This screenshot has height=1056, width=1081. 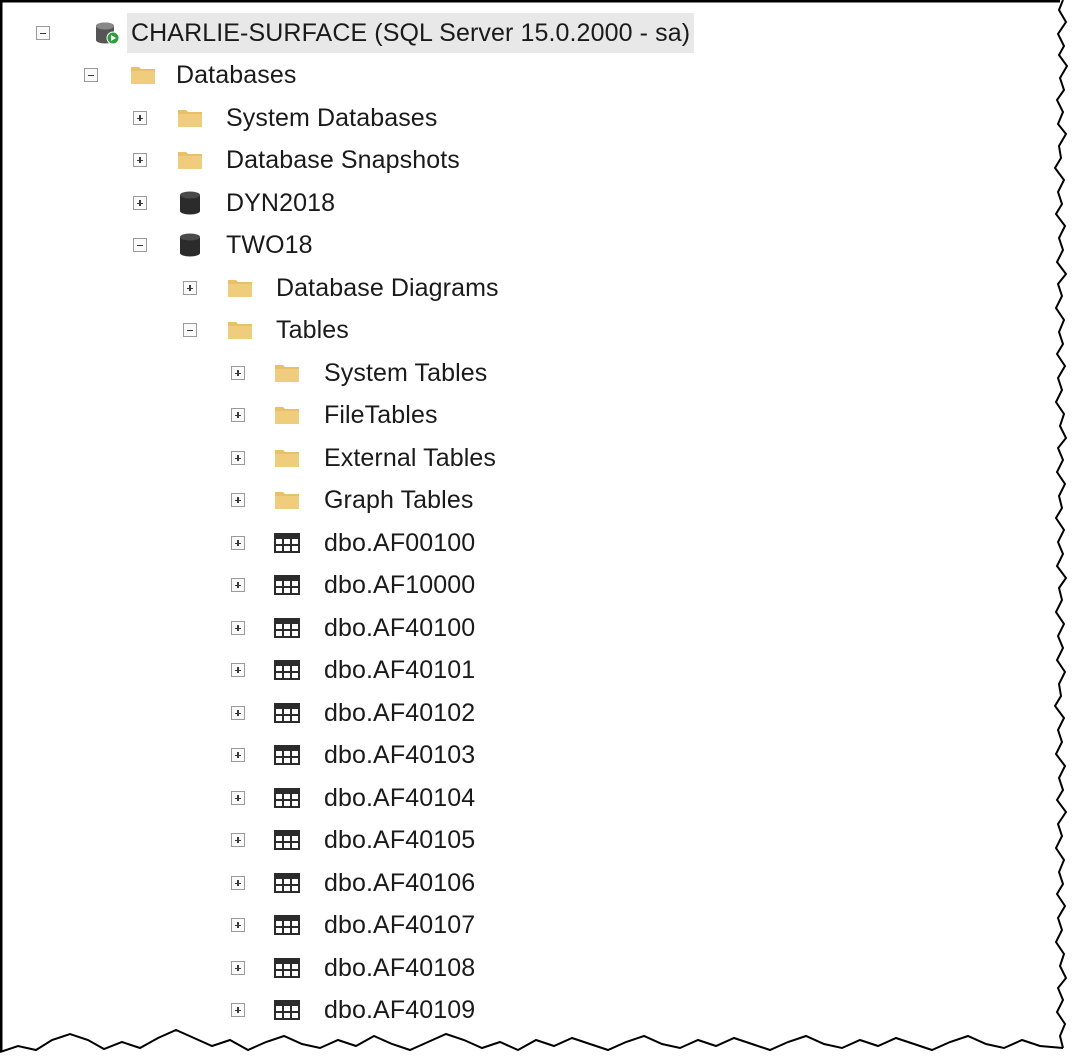 What do you see at coordinates (400, 798) in the screenshot?
I see `table-label: dbo.AF40104` at bounding box center [400, 798].